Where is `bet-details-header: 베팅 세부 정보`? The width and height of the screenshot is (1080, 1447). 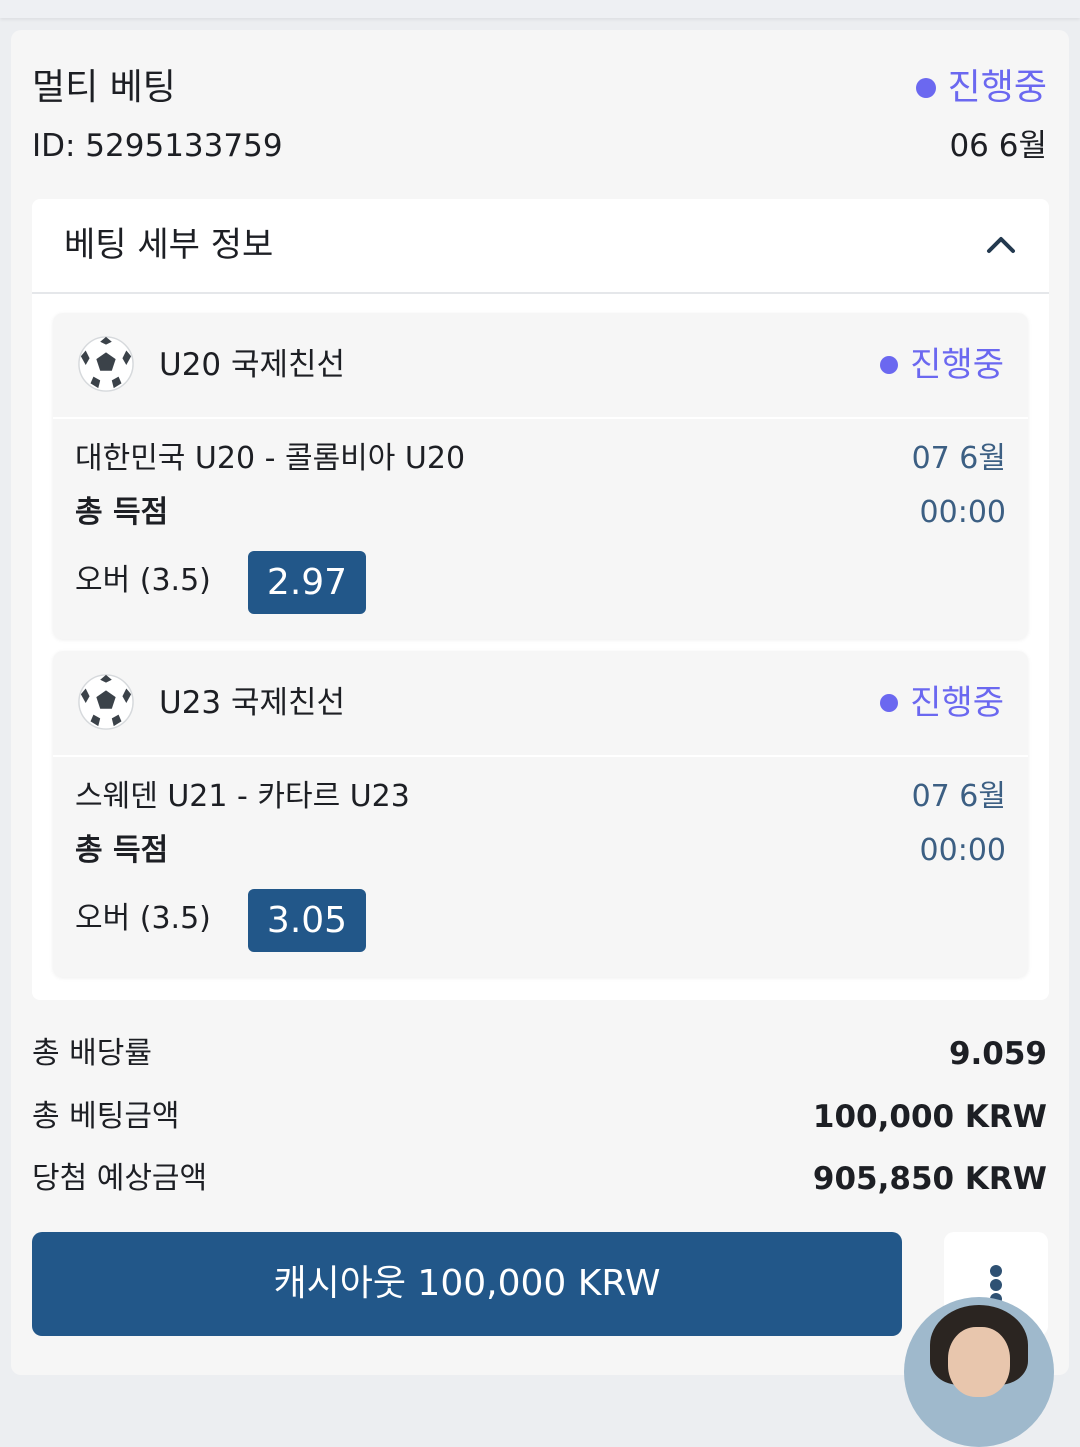 bet-details-header: 베팅 세부 정보 is located at coordinates (540, 246).